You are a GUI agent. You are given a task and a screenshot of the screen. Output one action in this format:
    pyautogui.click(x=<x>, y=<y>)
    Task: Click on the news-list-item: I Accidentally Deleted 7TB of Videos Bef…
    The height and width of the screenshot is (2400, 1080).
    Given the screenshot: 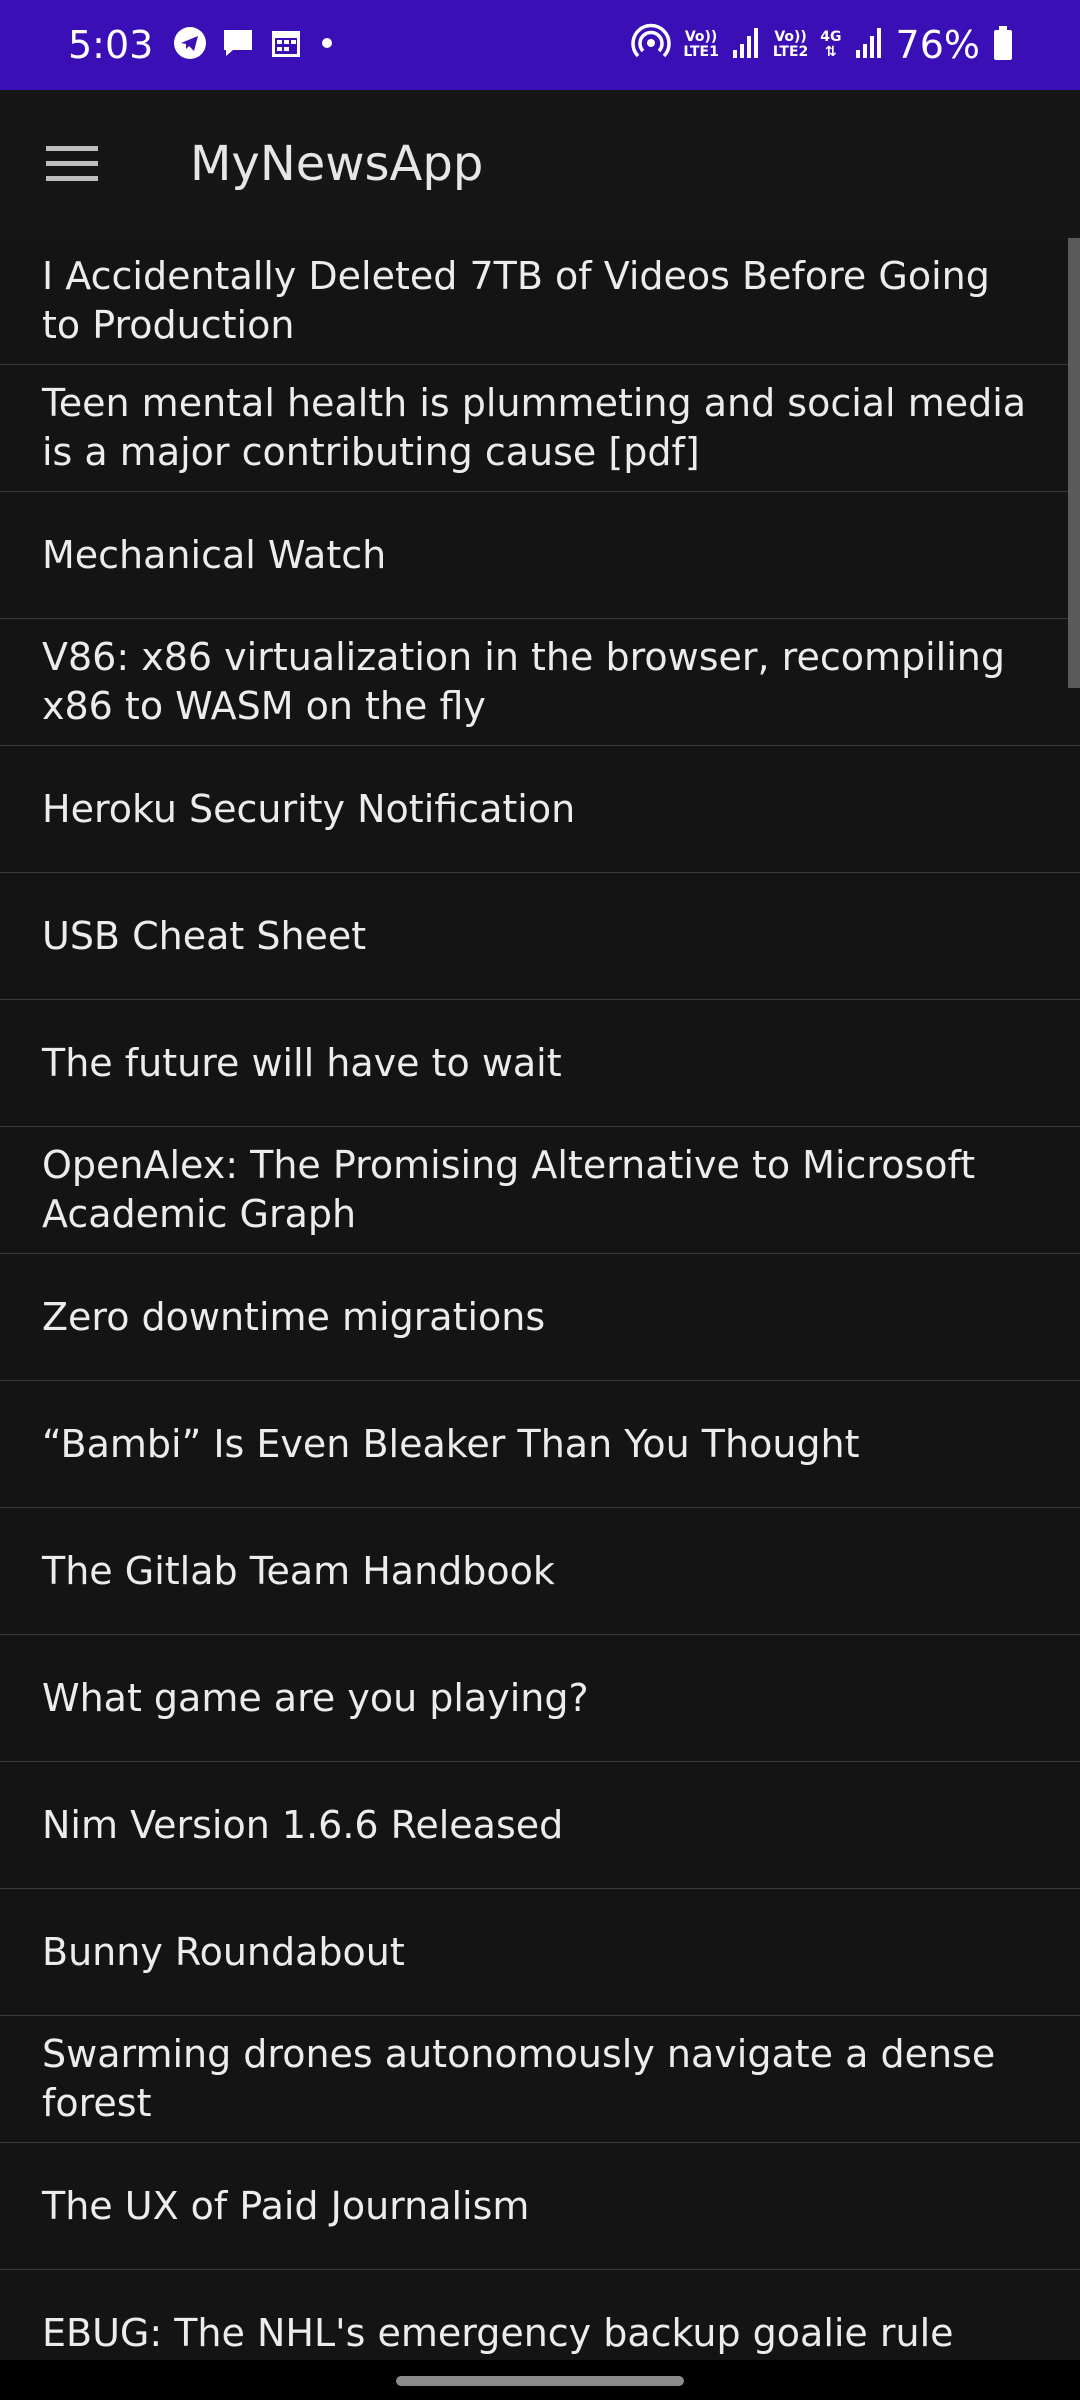 What is the action you would take?
    pyautogui.click(x=540, y=301)
    